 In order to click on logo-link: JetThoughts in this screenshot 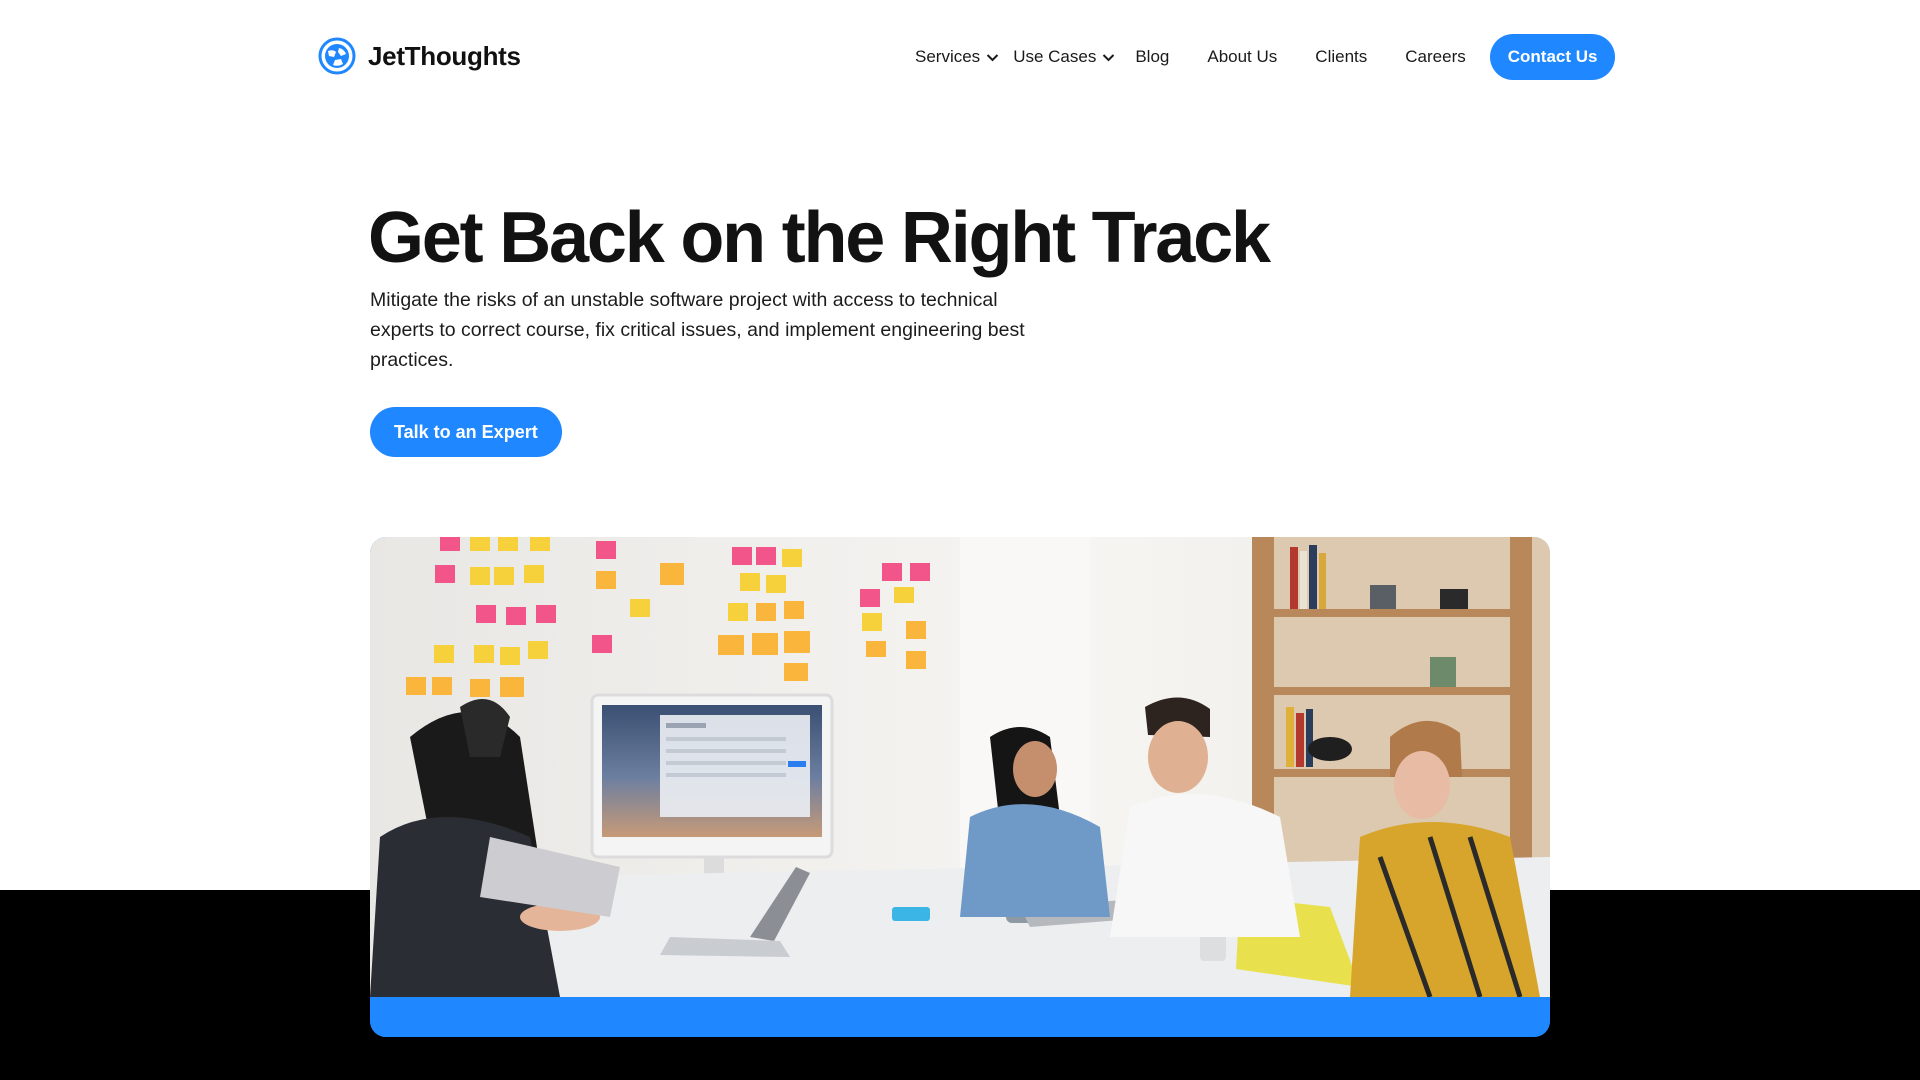, I will do `click(419, 56)`.